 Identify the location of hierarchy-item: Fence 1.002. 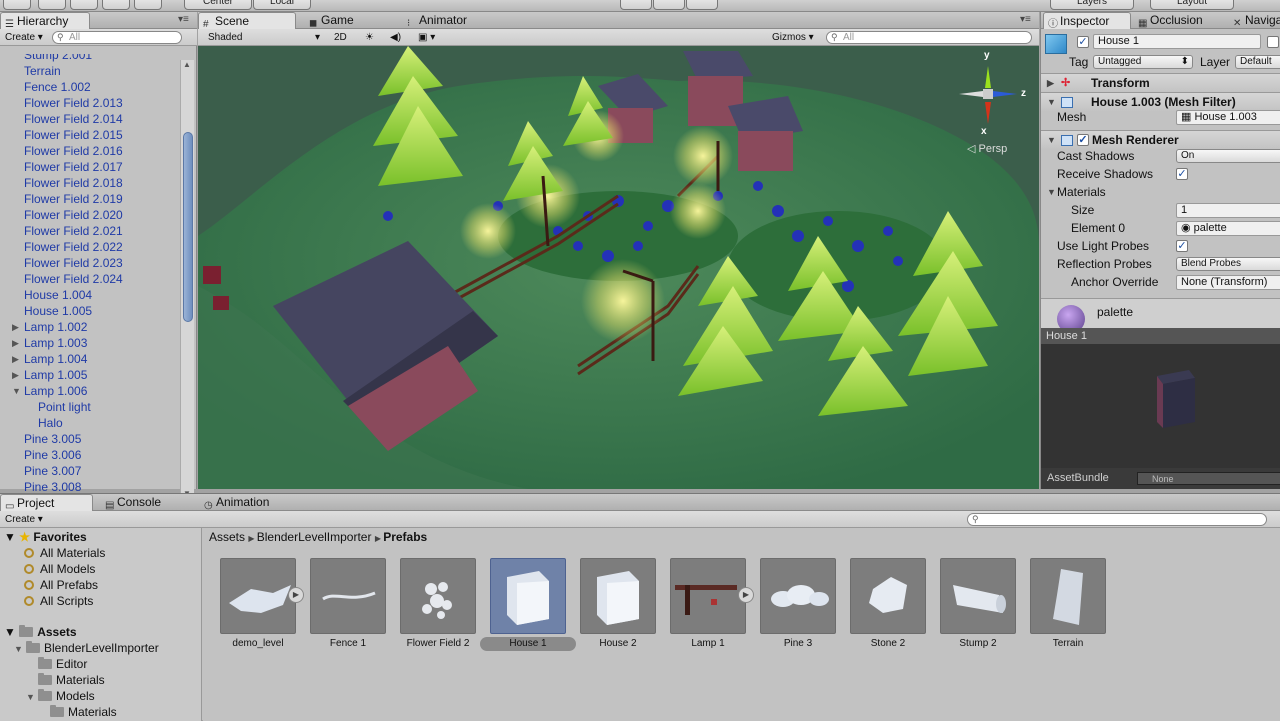
(57, 87).